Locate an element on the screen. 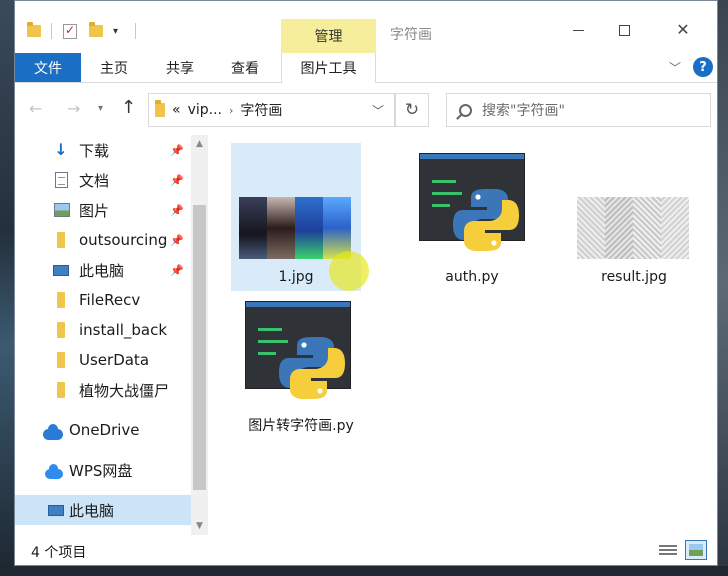 The width and height of the screenshot is (728, 576). breadcrumb-current: 字符画 is located at coordinates (261, 110).